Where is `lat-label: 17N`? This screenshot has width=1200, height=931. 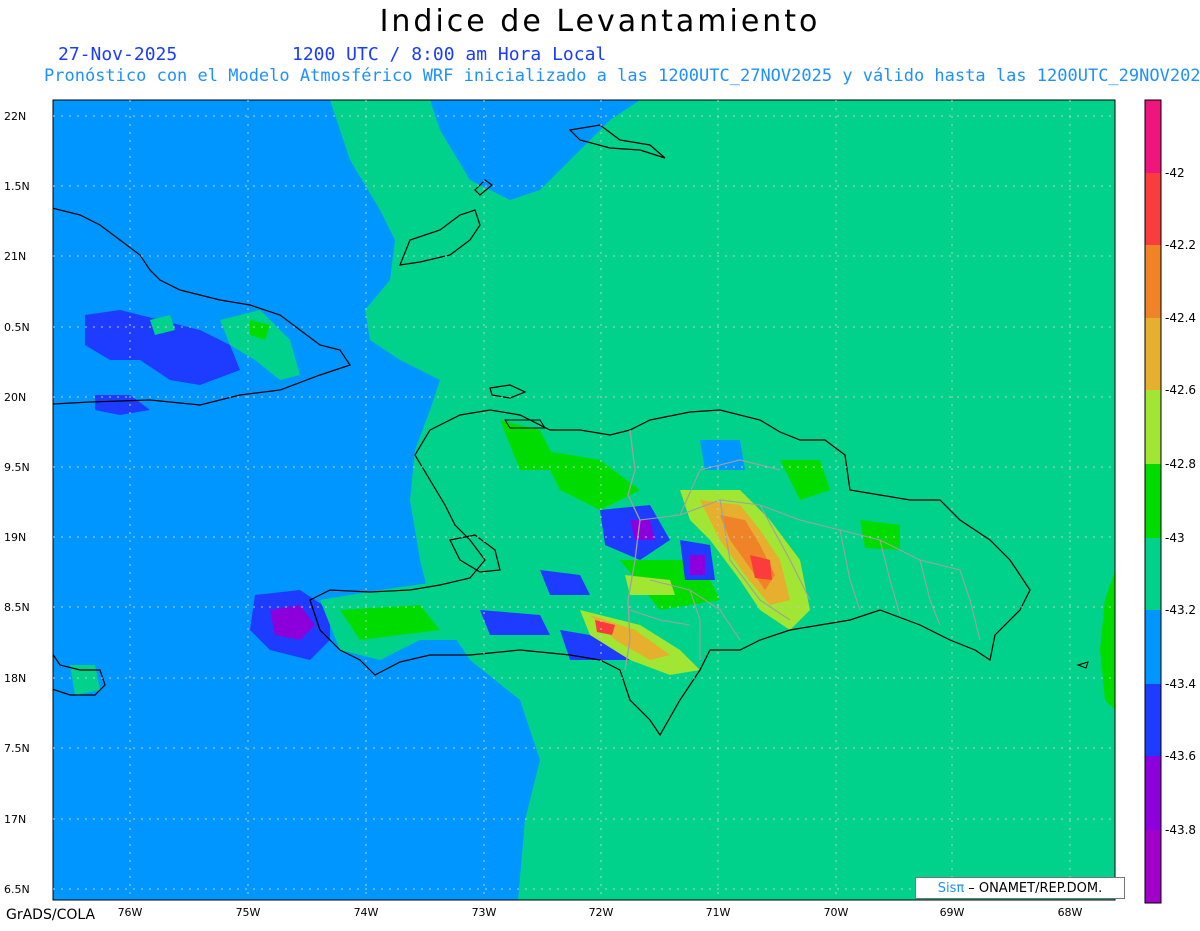
lat-label: 17N is located at coordinates (15, 819).